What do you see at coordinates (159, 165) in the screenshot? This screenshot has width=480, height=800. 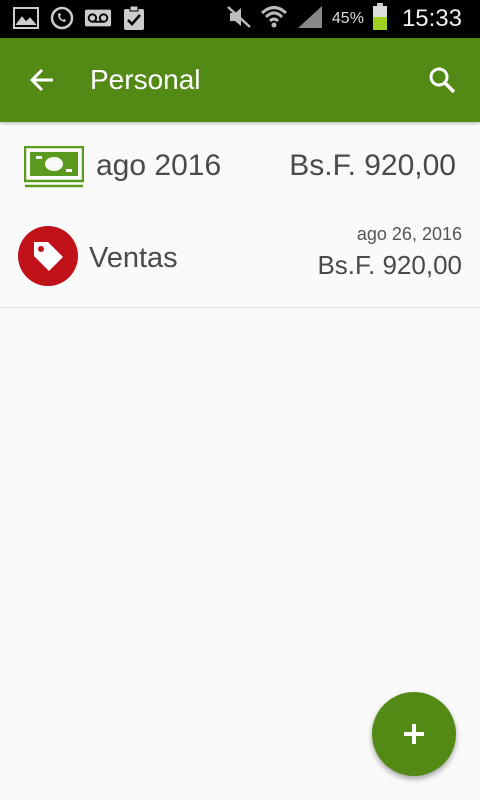 I see `period-label: ago 2016` at bounding box center [159, 165].